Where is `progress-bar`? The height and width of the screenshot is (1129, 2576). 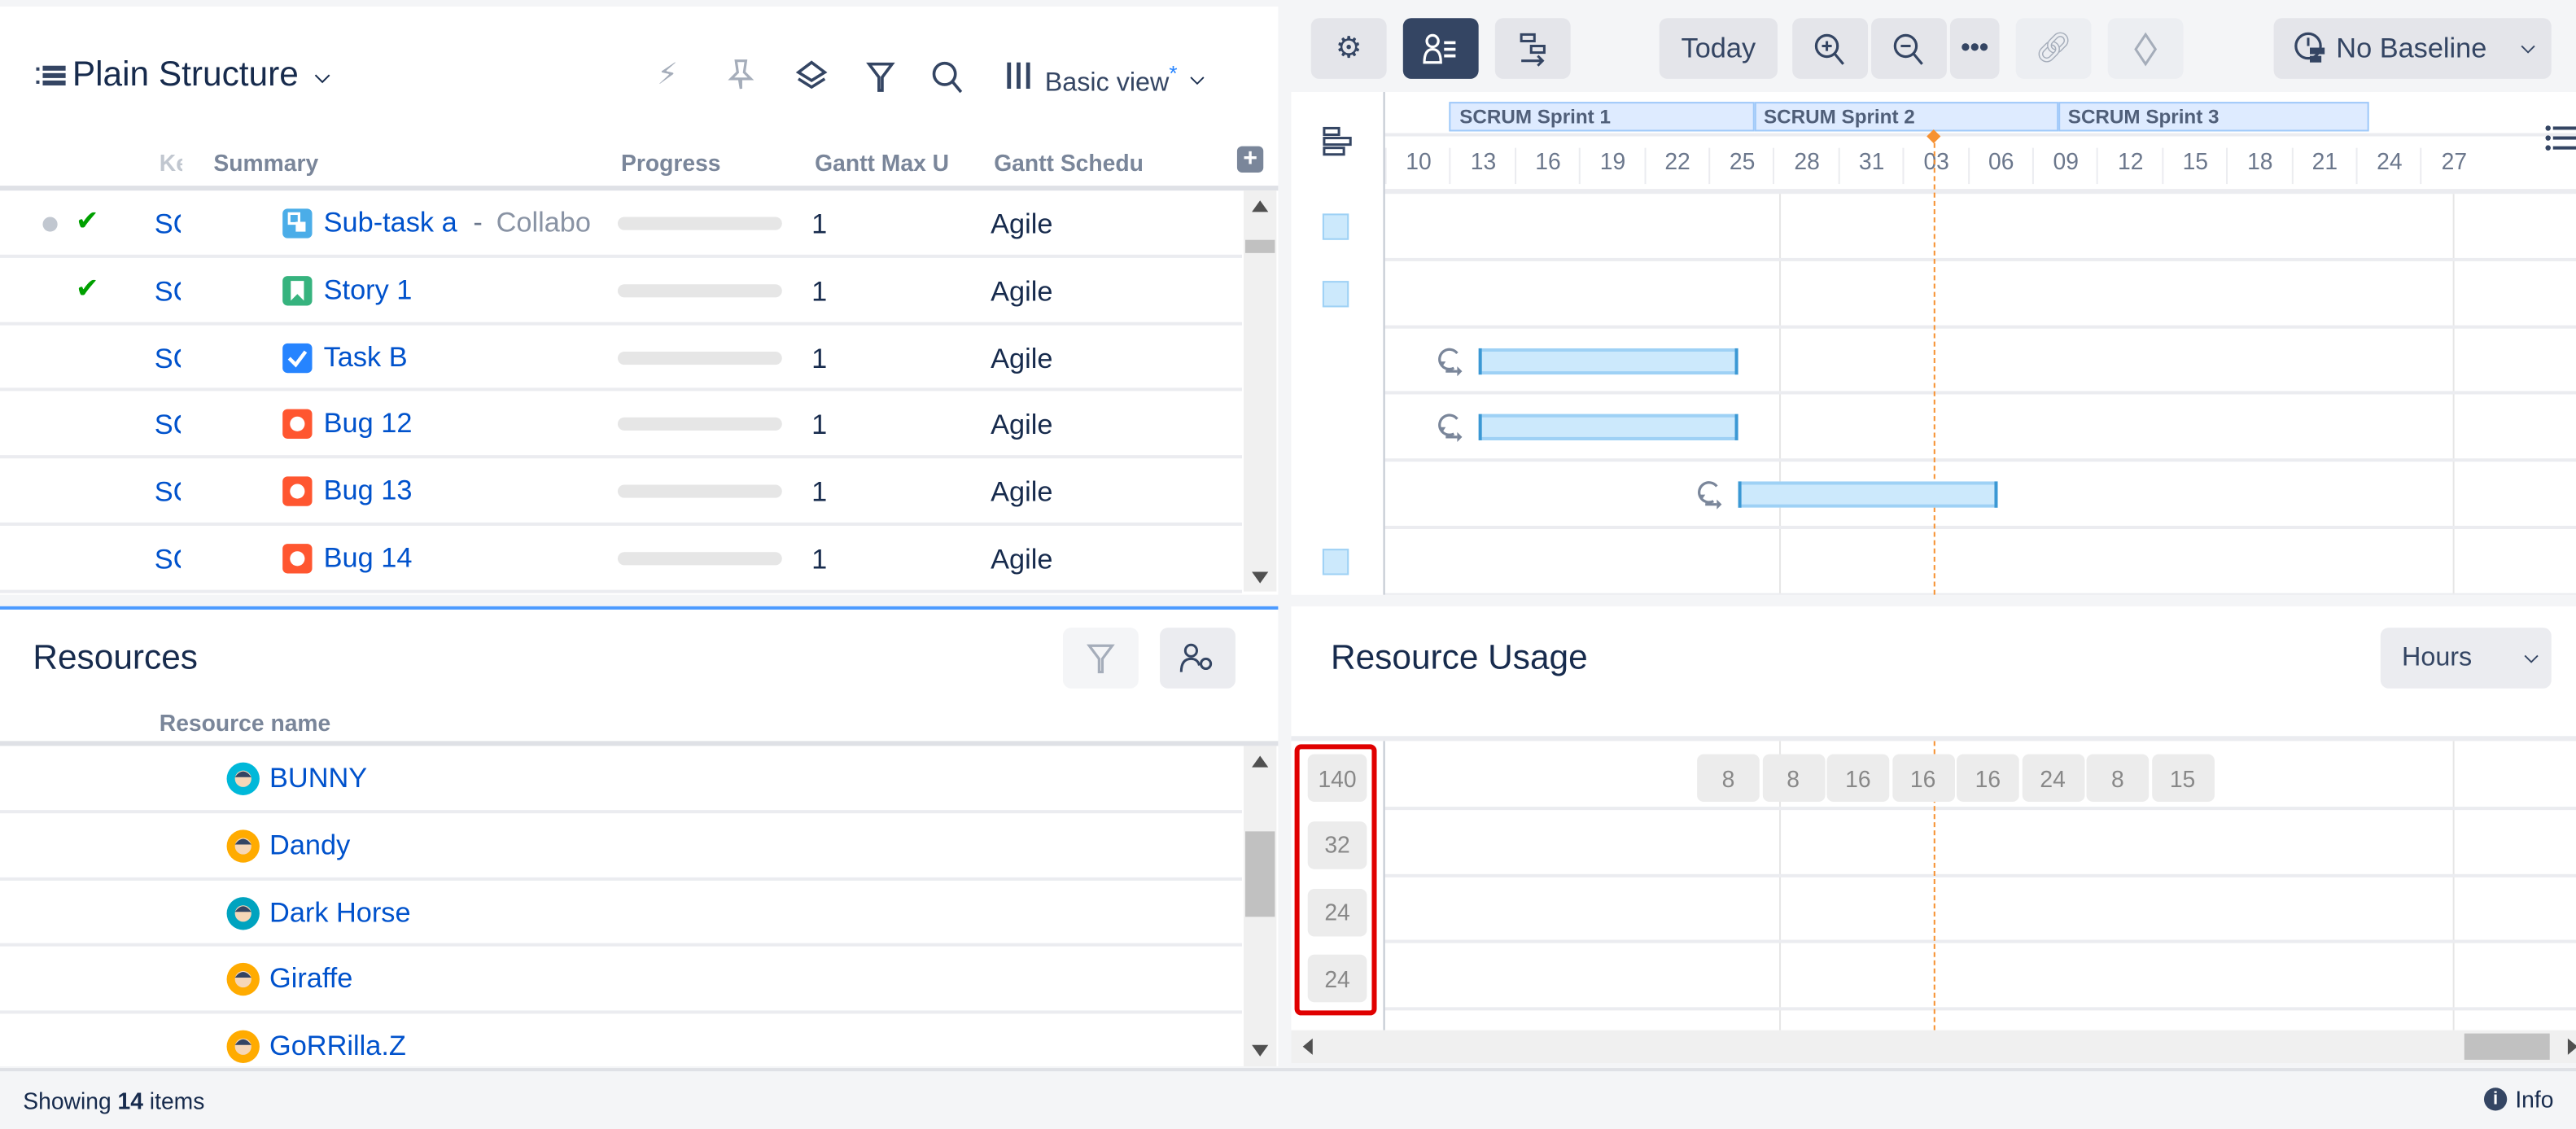 progress-bar is located at coordinates (699, 223).